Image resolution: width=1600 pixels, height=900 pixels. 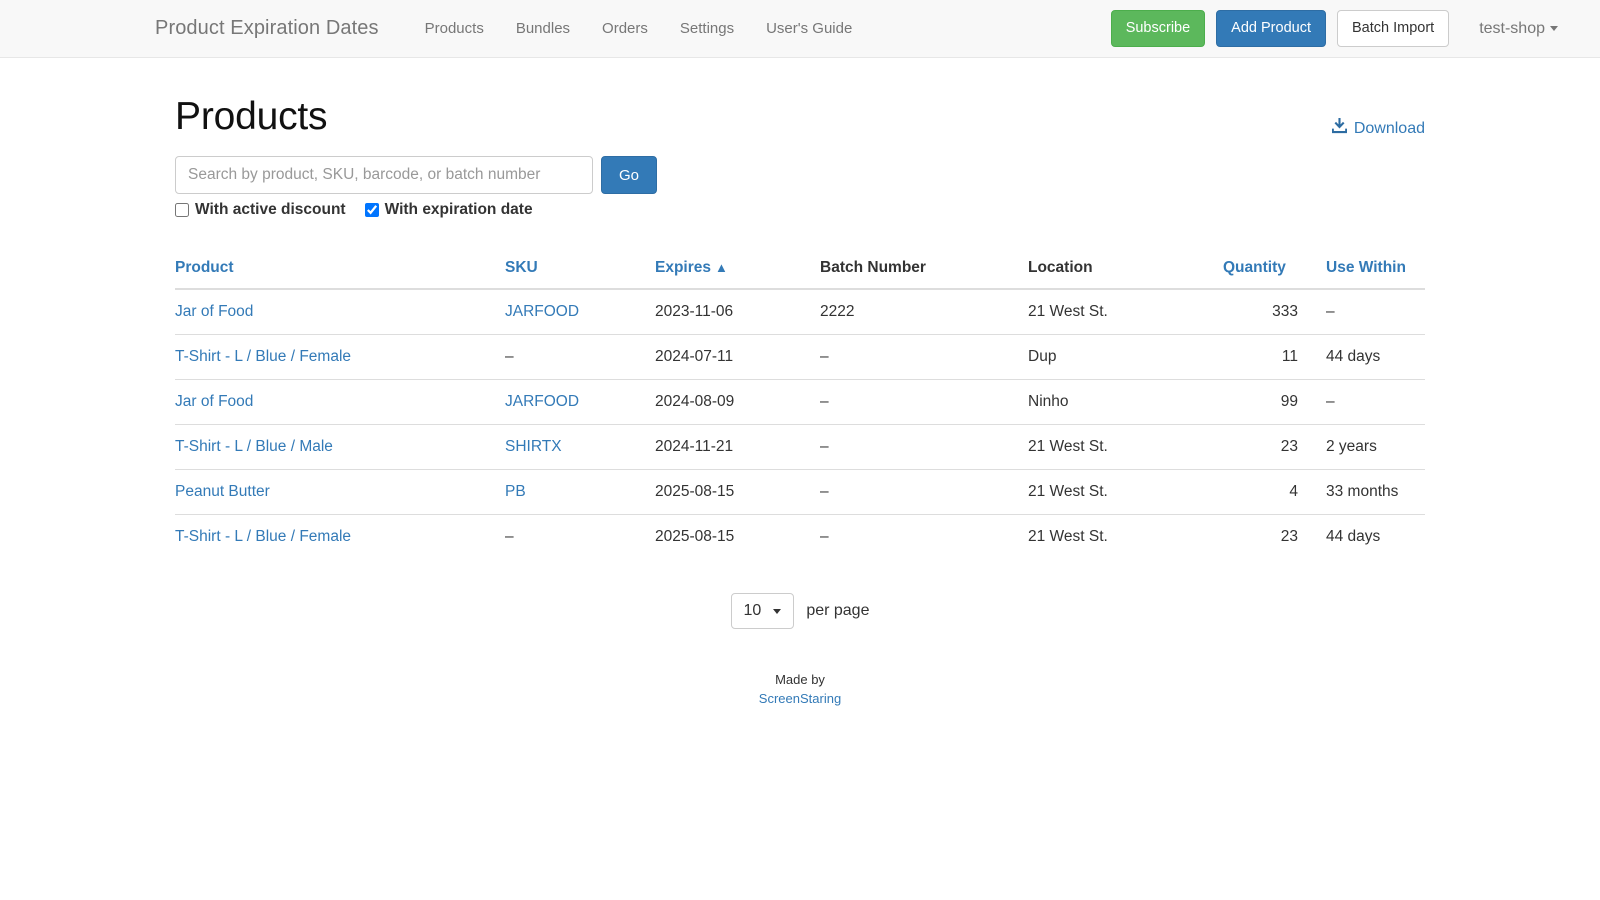 What do you see at coordinates (1274, 492) in the screenshot?
I see `cell-quantity: 4` at bounding box center [1274, 492].